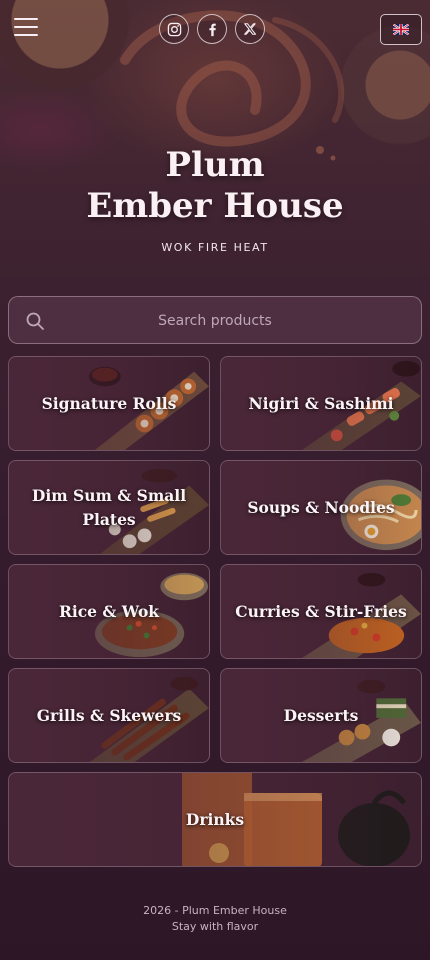  I want to click on category-card-drinks: Drinks, so click(215, 819).